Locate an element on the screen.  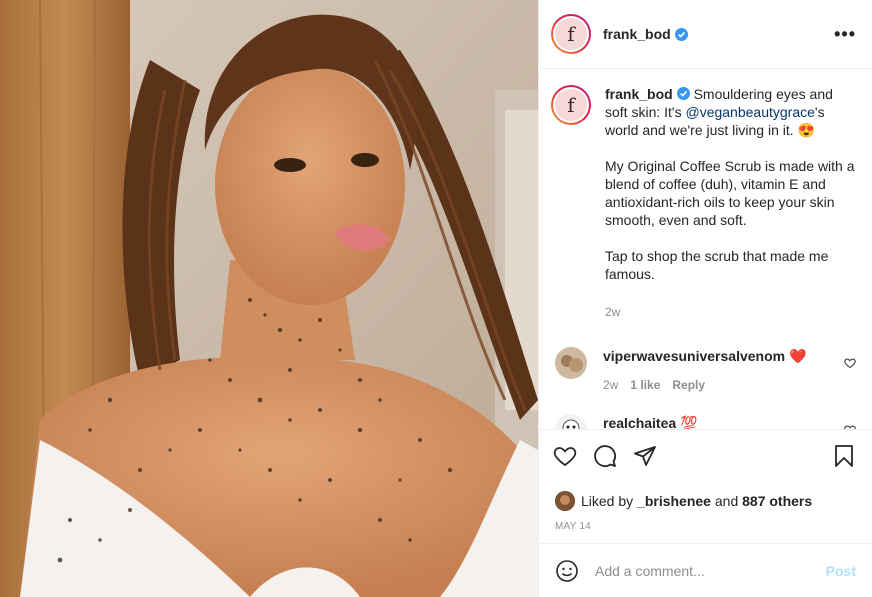
comment-meta: 2w 1 like Reply is located at coordinates (704, 385).